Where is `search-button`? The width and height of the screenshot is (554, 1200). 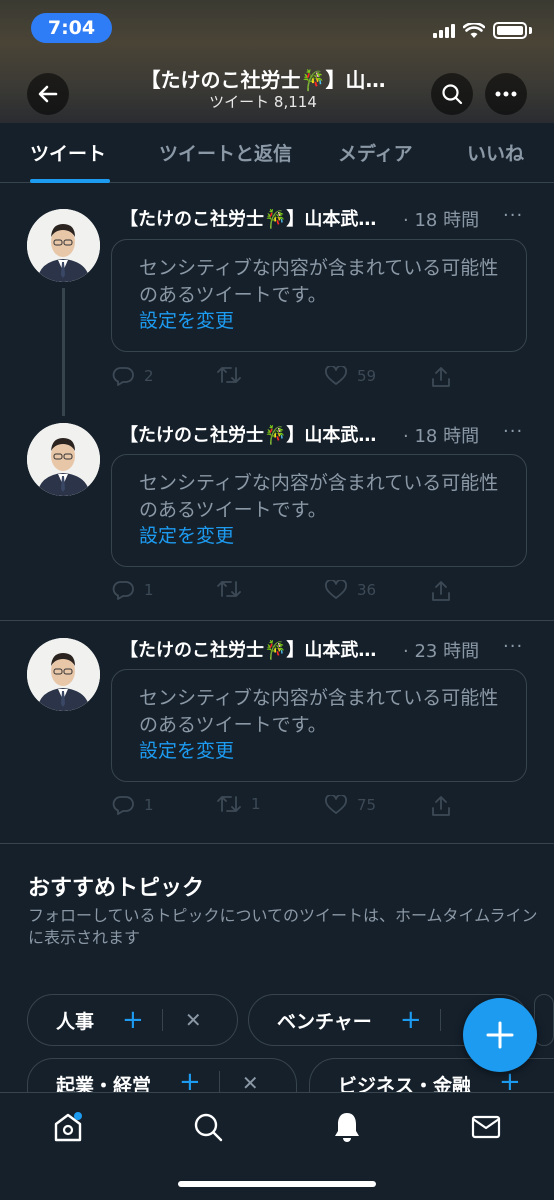 search-button is located at coordinates (452, 94).